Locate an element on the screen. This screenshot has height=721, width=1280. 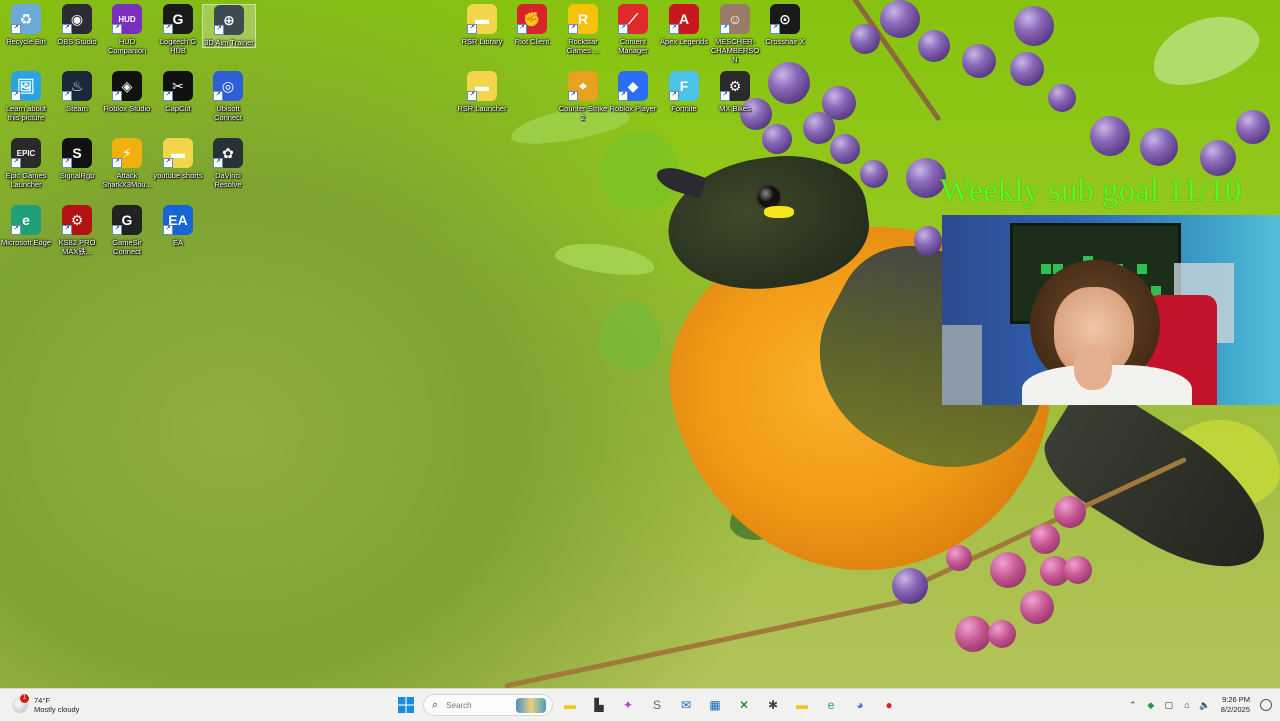
search-input is located at coordinates (481, 705).